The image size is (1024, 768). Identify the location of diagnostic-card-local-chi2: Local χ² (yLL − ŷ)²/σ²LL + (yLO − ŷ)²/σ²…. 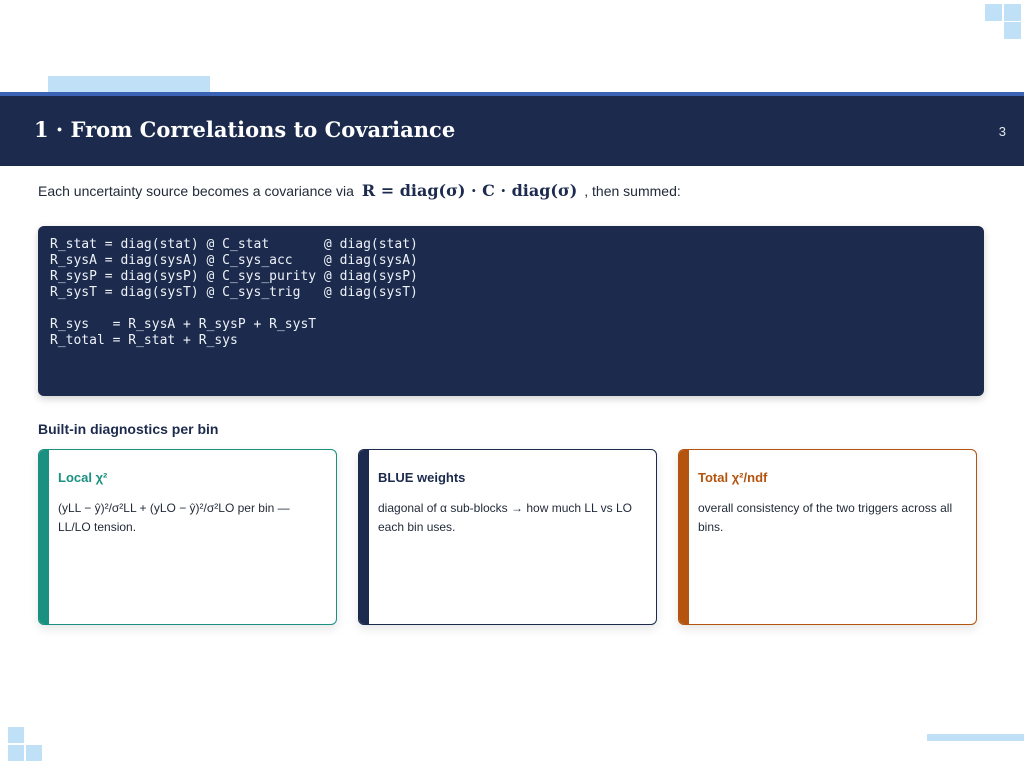
(187, 537).